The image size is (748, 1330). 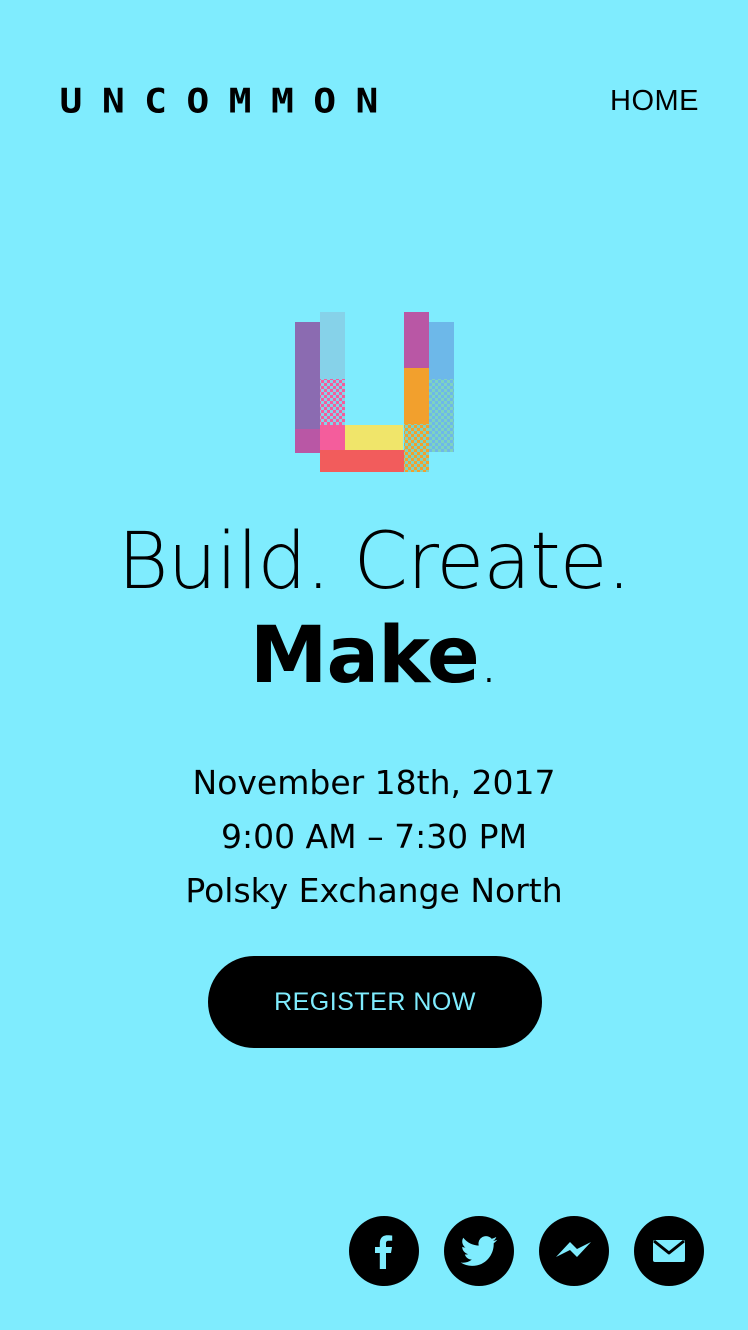 I want to click on uncommon-u-logo-icon, so click(x=374, y=392).